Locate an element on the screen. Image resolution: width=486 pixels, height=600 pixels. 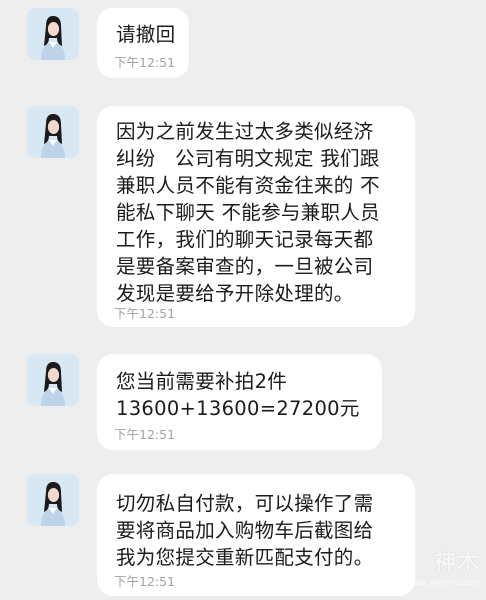
message-bubble: 请撤回 下午12:51 is located at coordinates (143, 43).